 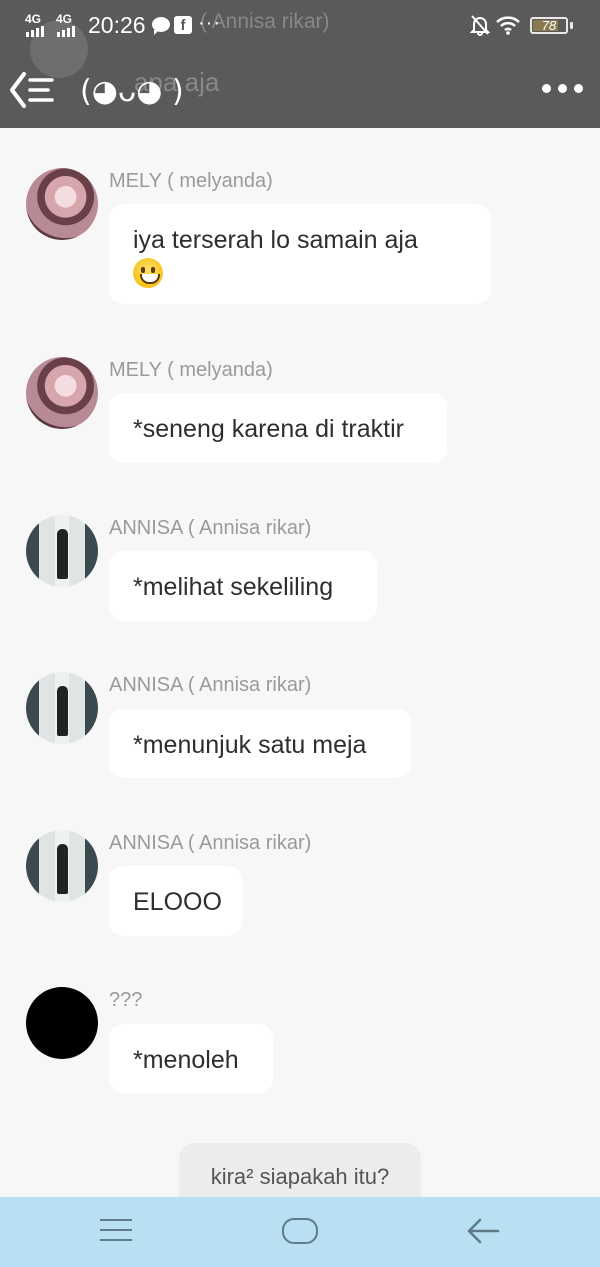 What do you see at coordinates (186, 1060) in the screenshot?
I see `message-text: *menoleh` at bounding box center [186, 1060].